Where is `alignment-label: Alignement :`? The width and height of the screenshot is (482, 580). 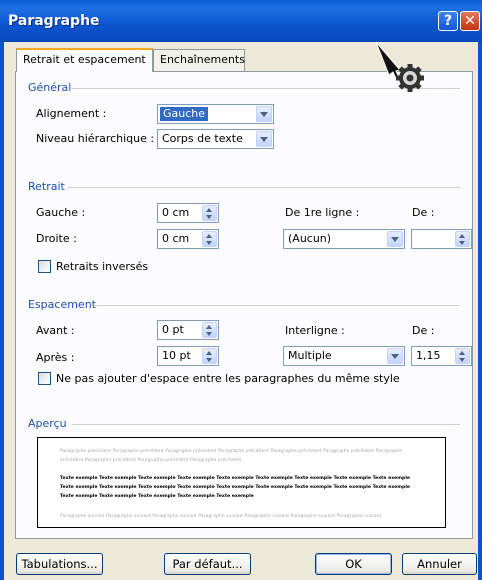
alignment-label: Alignement : is located at coordinates (71, 113).